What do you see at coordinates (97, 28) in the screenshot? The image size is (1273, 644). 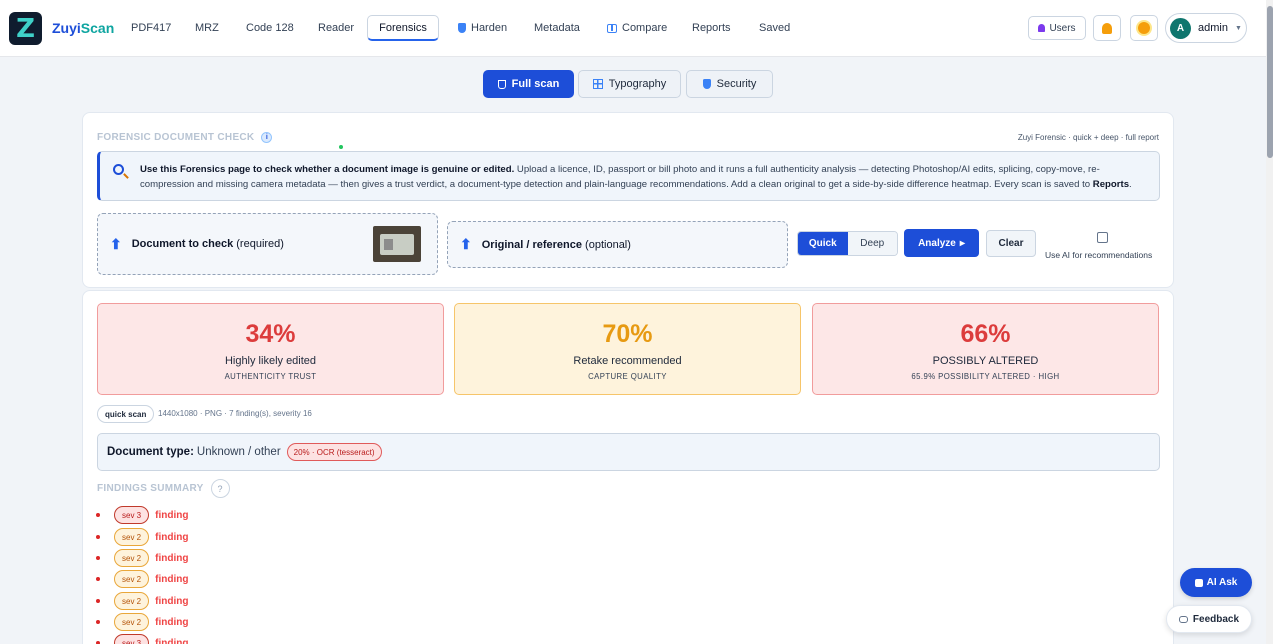 I see `brand-name-part2: Scan` at bounding box center [97, 28].